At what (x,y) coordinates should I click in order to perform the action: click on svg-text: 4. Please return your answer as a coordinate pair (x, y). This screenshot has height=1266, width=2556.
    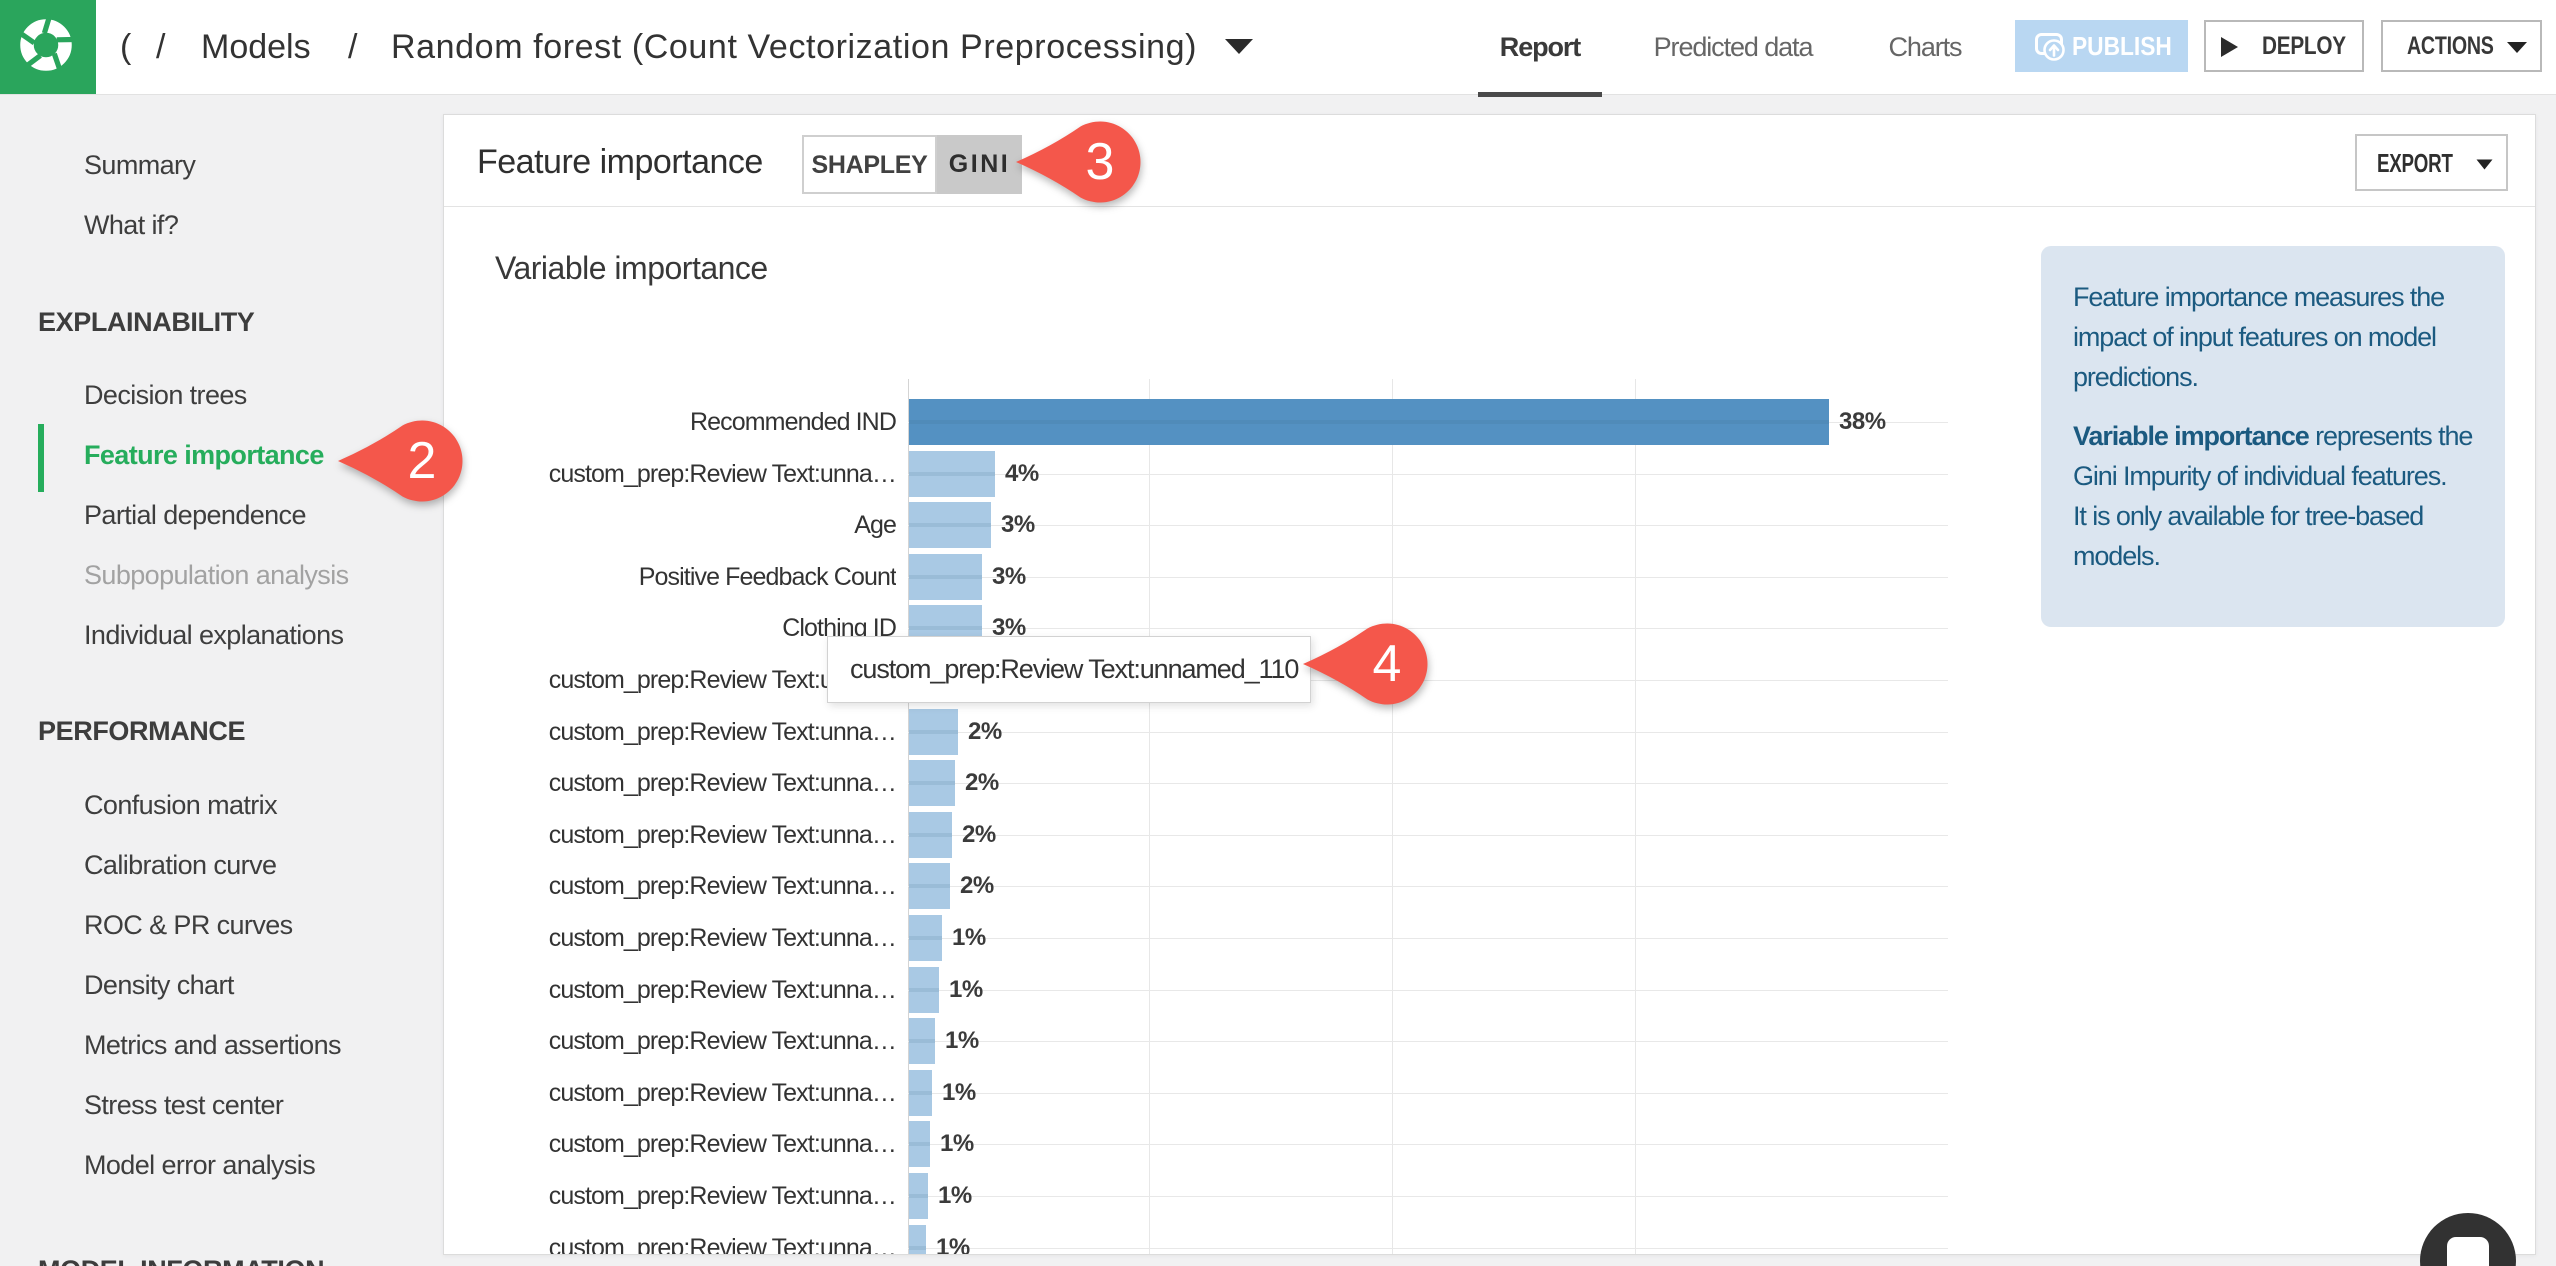
    Looking at the image, I should click on (1387, 664).